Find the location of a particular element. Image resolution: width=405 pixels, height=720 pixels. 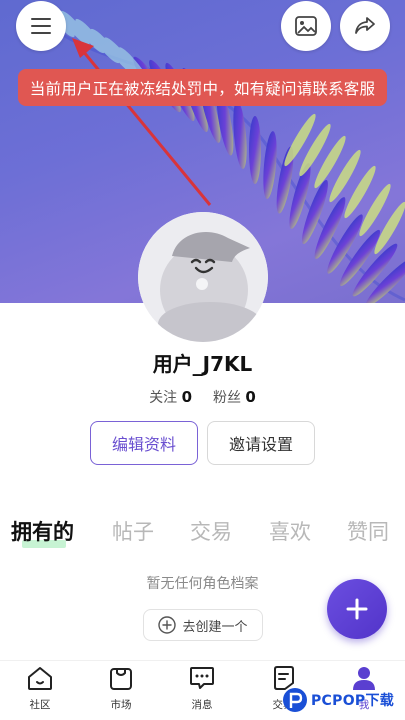

freeze-notice-toast: 当前用户正在被冻结处罚中，如有疑问请联系客服 is located at coordinates (202, 87).